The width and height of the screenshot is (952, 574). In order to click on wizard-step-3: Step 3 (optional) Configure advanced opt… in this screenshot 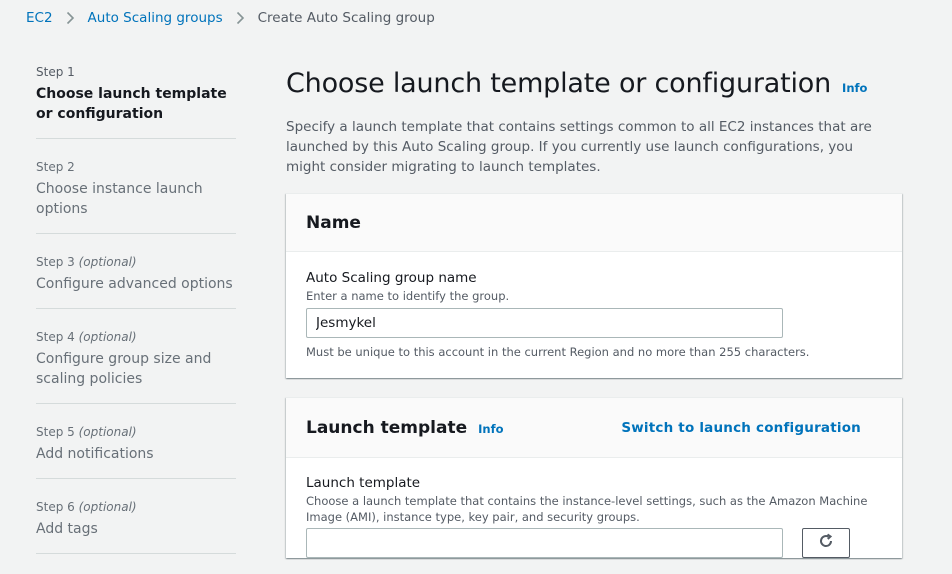, I will do `click(136, 281)`.